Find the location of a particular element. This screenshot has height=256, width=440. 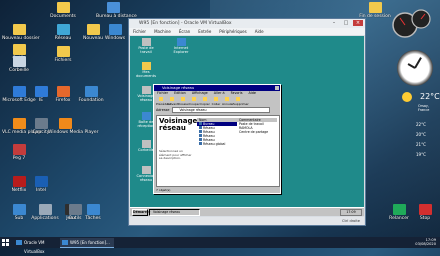

scissors-icon is located at coordinates (194, 99).